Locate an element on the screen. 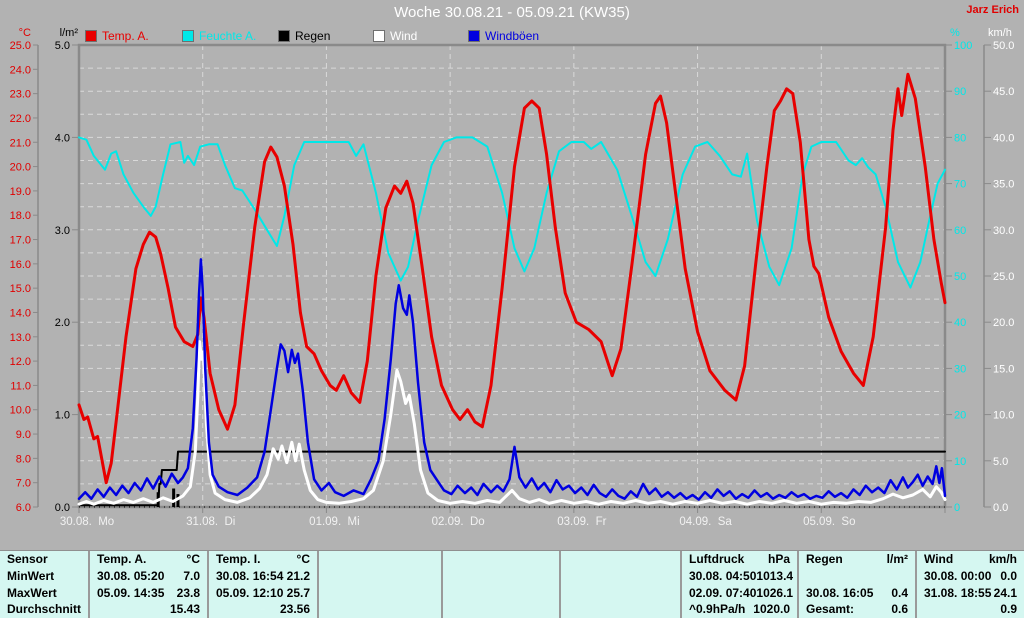 The height and width of the screenshot is (618, 1024). table-cell: MinWert is located at coordinates (44, 576).